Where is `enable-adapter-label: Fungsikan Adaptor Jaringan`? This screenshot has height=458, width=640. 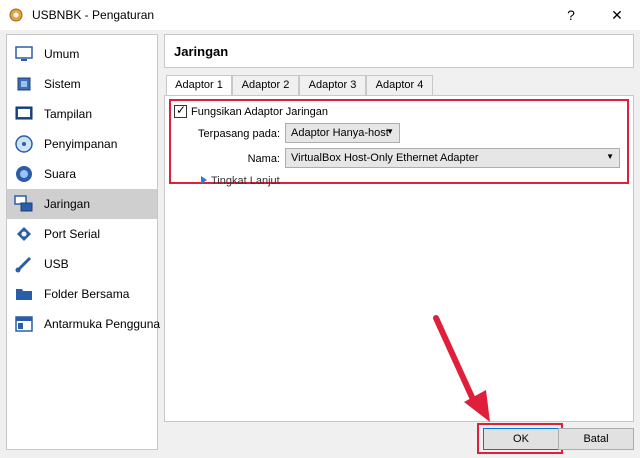 enable-adapter-label: Fungsikan Adaptor Jaringan is located at coordinates (259, 112).